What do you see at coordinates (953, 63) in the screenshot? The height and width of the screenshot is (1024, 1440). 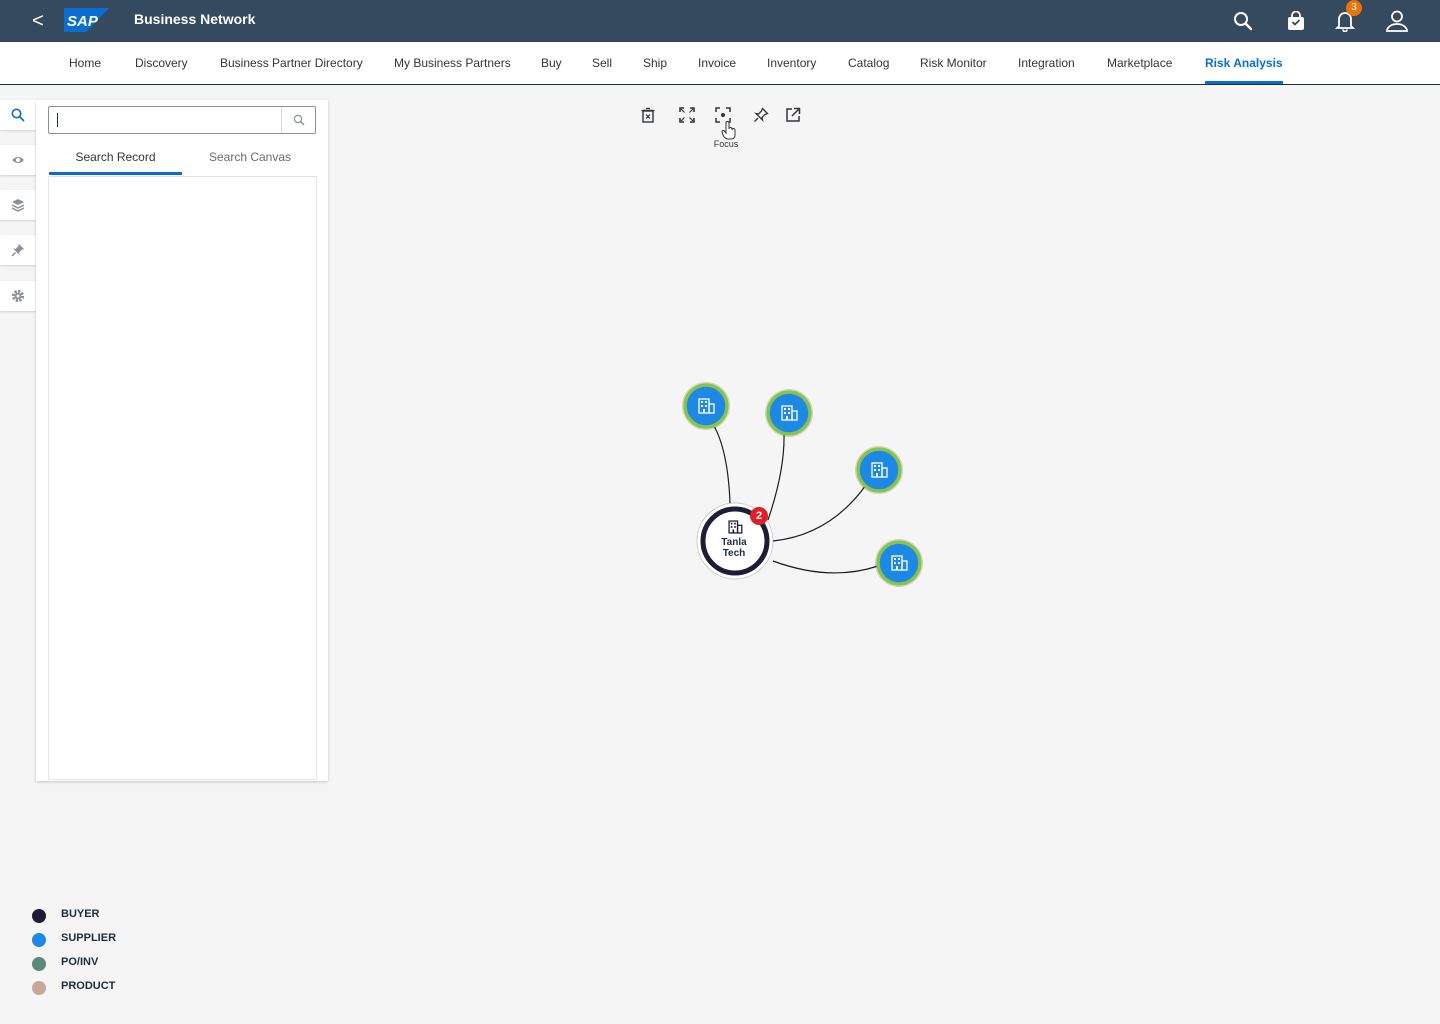 I see `tab-risk-monitor: Risk Monitor` at bounding box center [953, 63].